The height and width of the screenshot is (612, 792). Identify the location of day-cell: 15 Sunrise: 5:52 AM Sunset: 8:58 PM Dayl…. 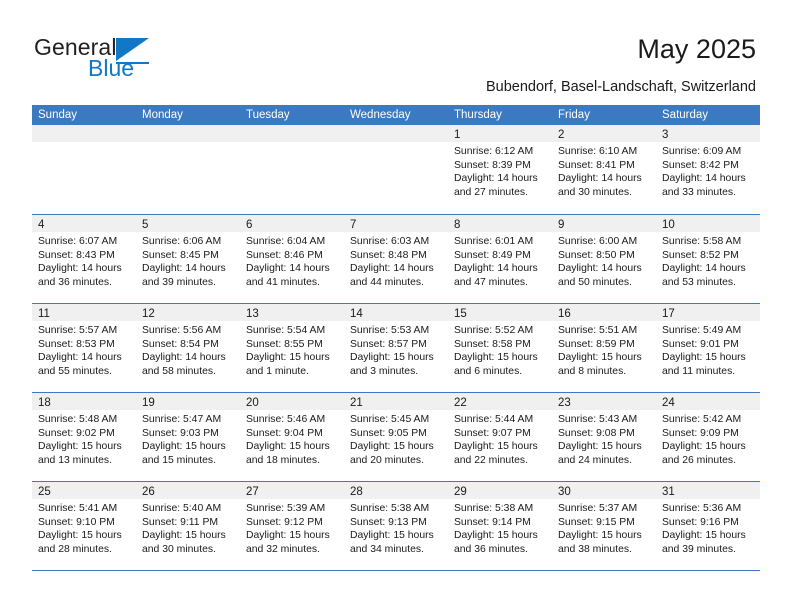
(500, 348).